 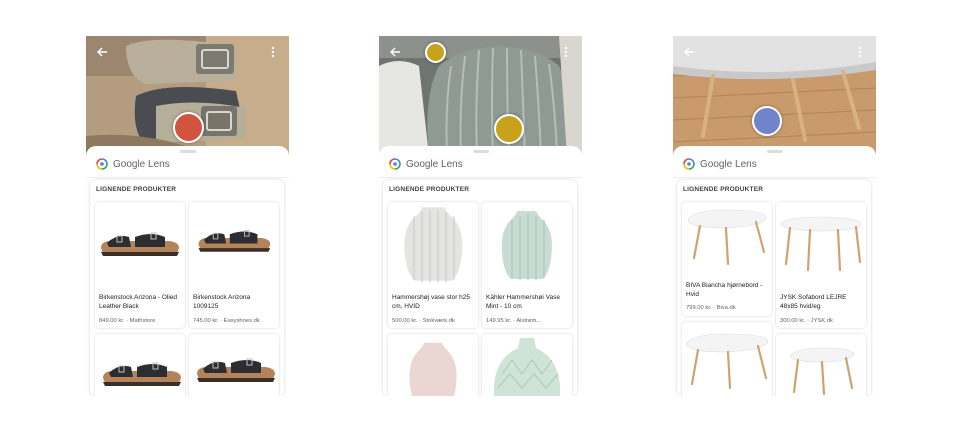 What do you see at coordinates (699, 308) in the screenshot?
I see `product-price: 799.00 kr.` at bounding box center [699, 308].